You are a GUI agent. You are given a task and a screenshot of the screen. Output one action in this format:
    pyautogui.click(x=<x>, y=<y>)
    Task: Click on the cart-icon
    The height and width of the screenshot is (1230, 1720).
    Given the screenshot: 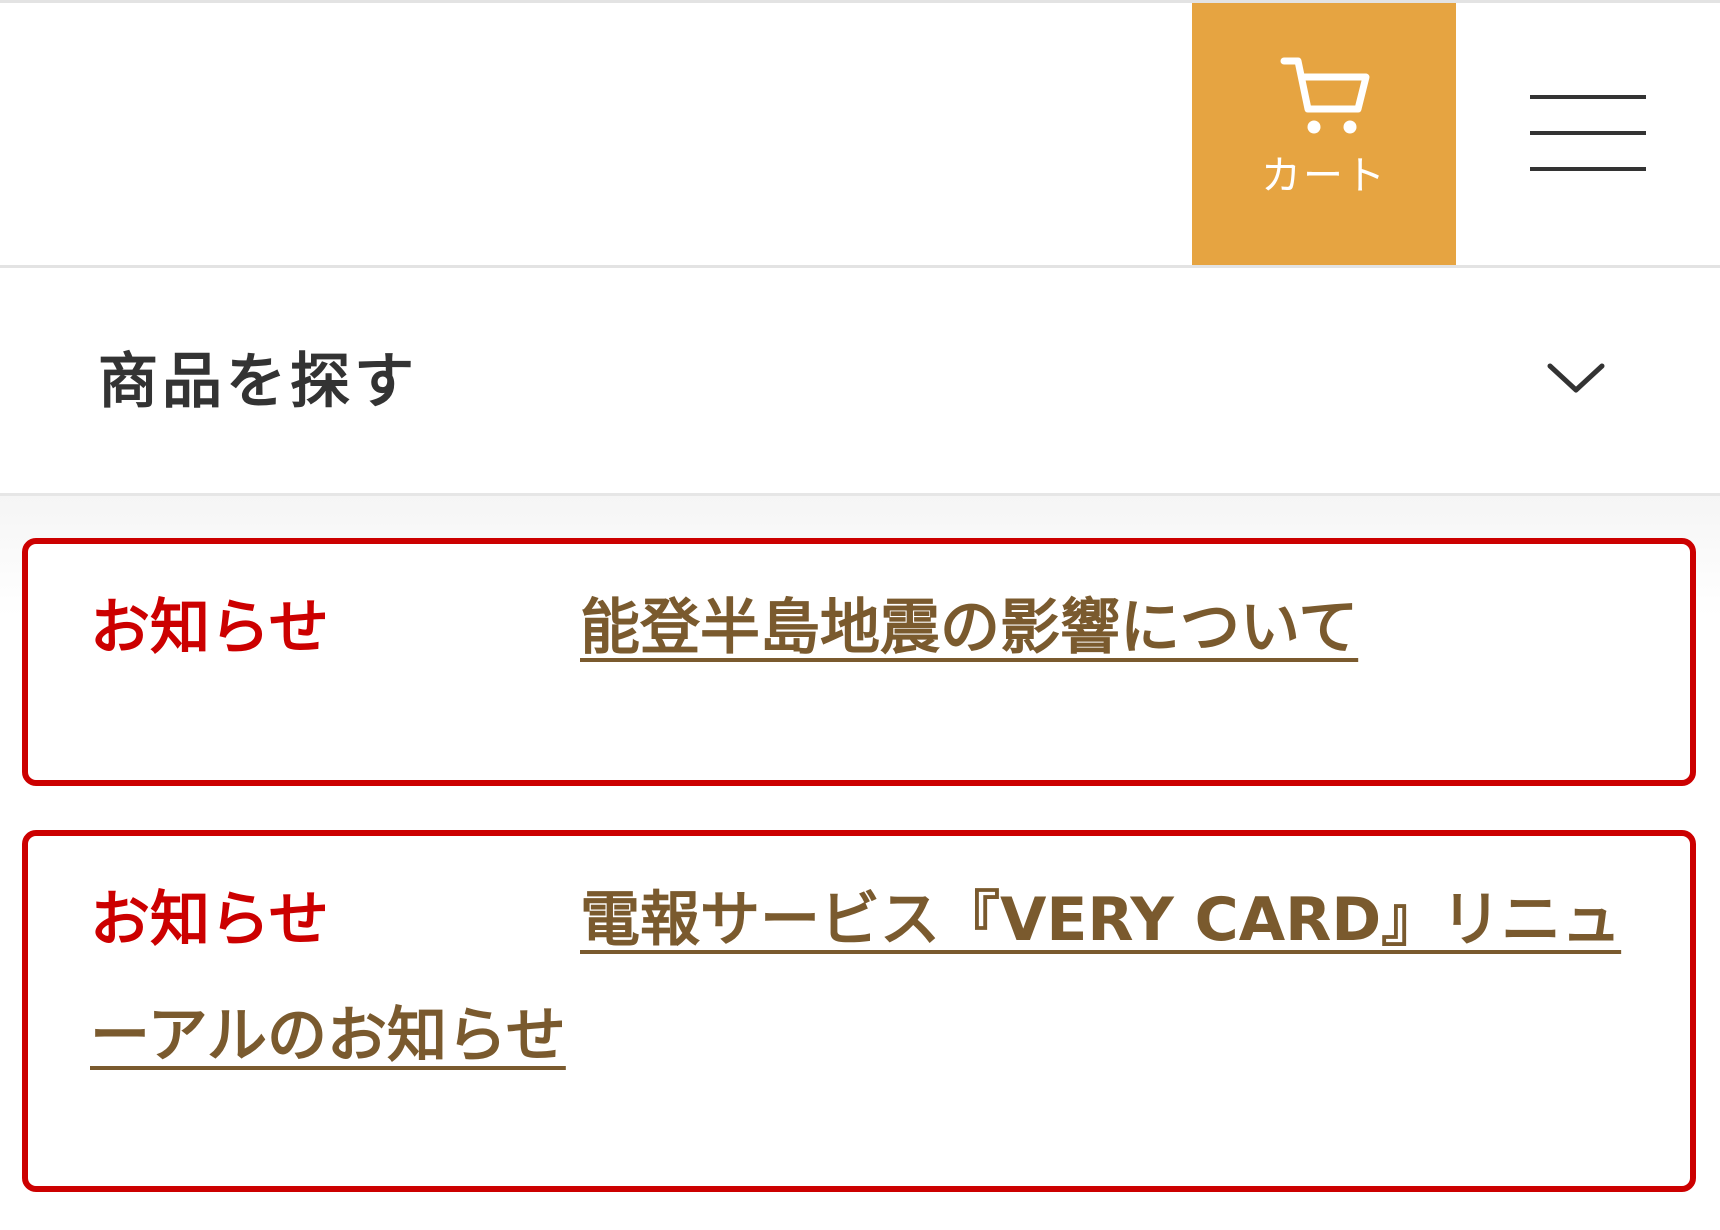 What is the action you would take?
    pyautogui.click(x=1325, y=95)
    